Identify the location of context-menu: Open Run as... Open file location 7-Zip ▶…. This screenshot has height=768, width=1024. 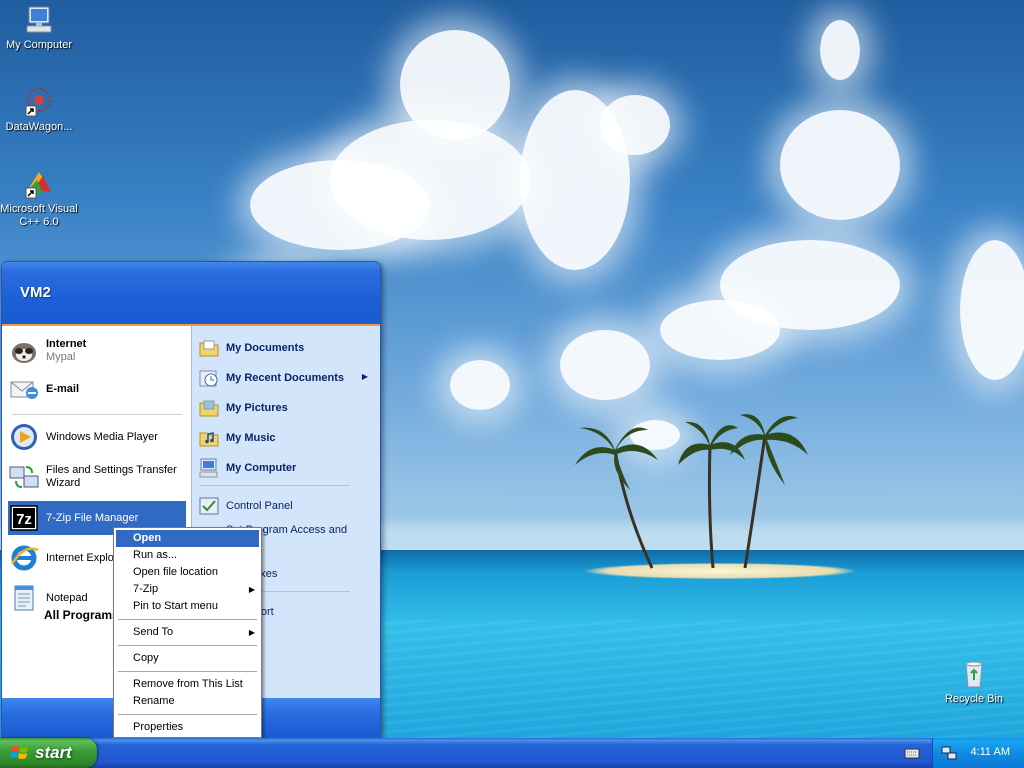
(187, 632).